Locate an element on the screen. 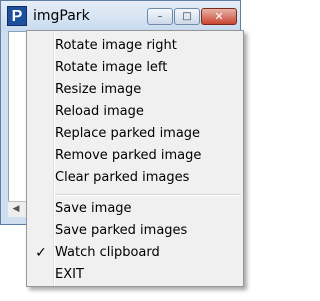  menu-item-label: Watch clipboard is located at coordinates (107, 252).